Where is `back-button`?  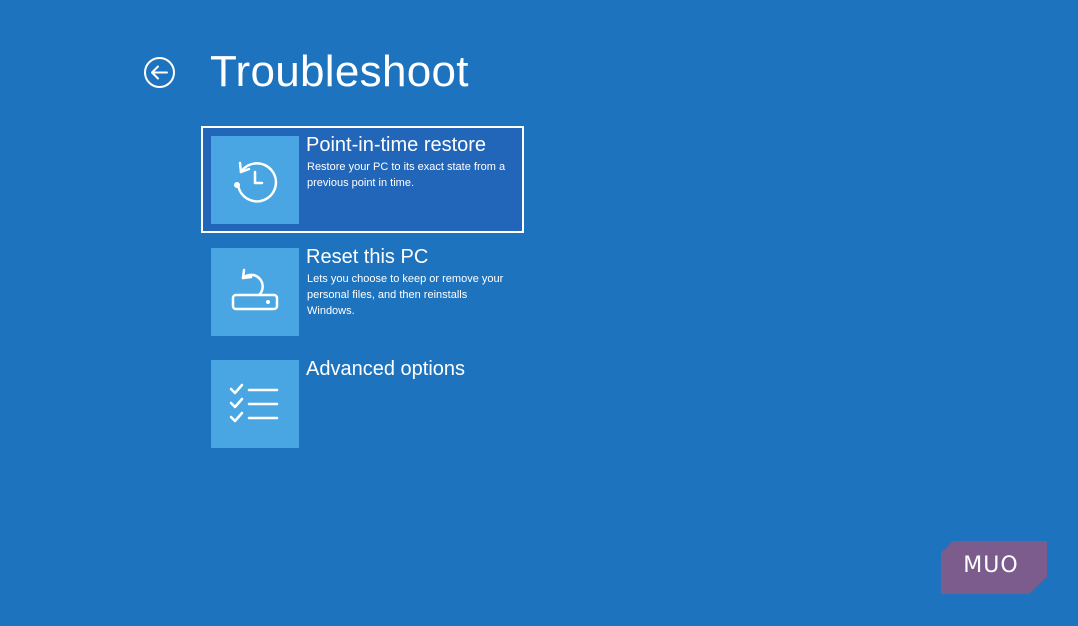
back-button is located at coordinates (159, 72).